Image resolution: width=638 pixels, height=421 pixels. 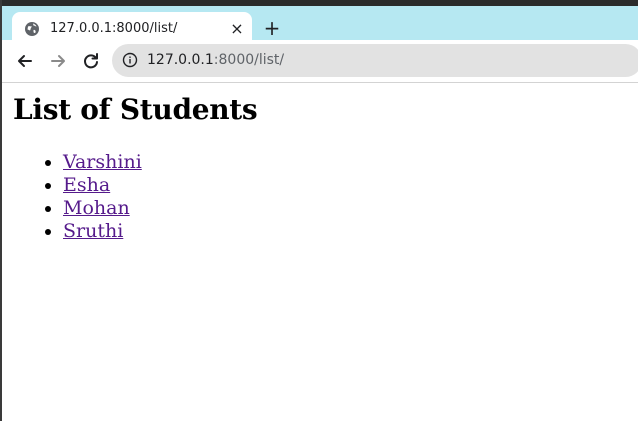 What do you see at coordinates (130, 60) in the screenshot?
I see `info-icon` at bounding box center [130, 60].